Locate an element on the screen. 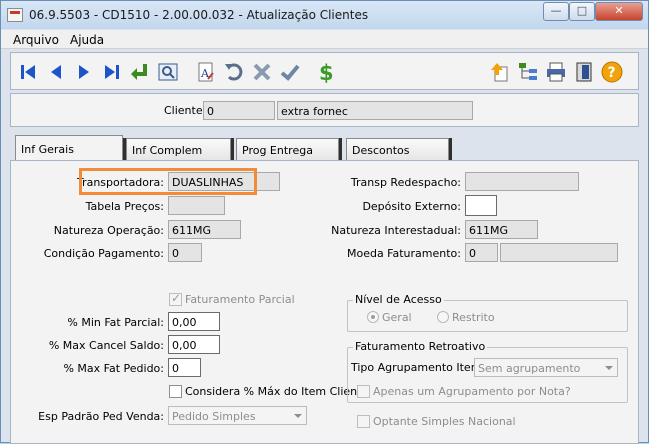 The width and height of the screenshot is (649, 444). pct-max-fat-pedido-field: 0 is located at coordinates (184, 367).